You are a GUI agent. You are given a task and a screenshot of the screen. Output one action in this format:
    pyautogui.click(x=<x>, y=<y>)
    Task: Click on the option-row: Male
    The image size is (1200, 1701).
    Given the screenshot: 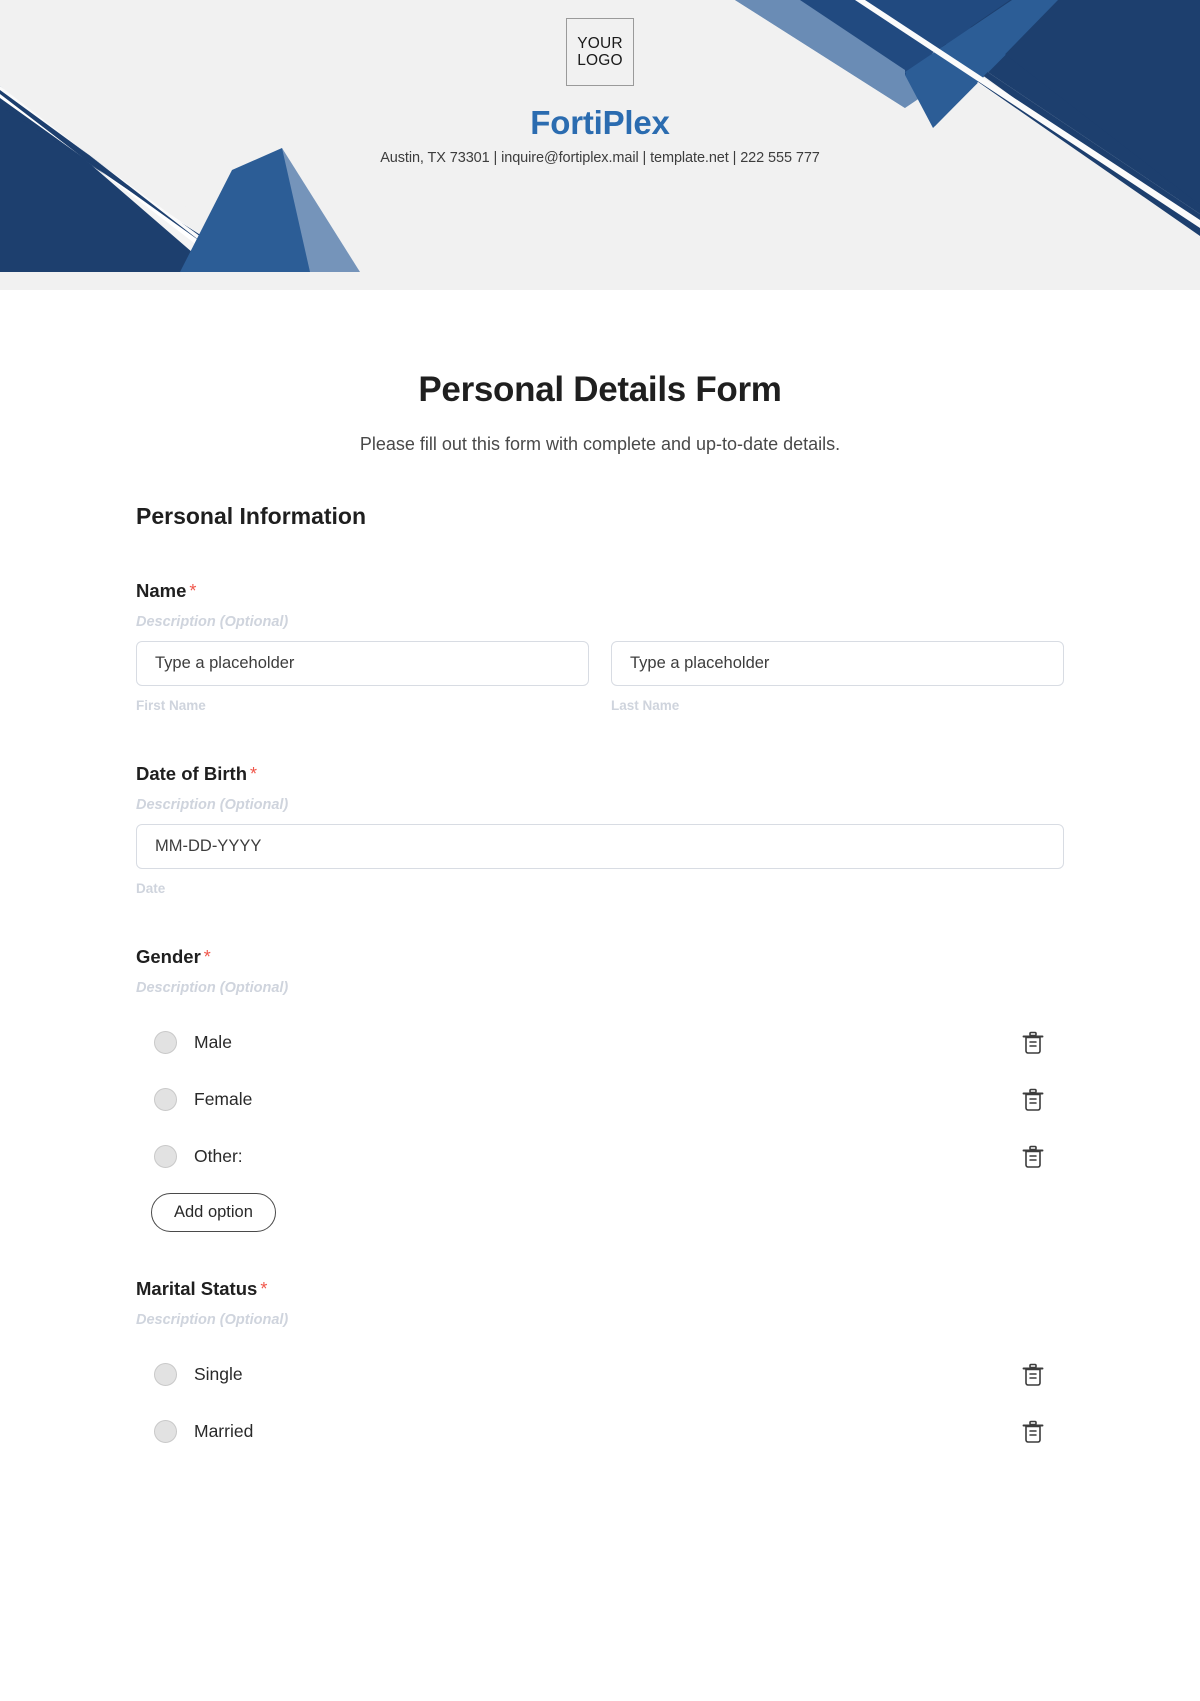 What is the action you would take?
    pyautogui.click(x=600, y=1042)
    